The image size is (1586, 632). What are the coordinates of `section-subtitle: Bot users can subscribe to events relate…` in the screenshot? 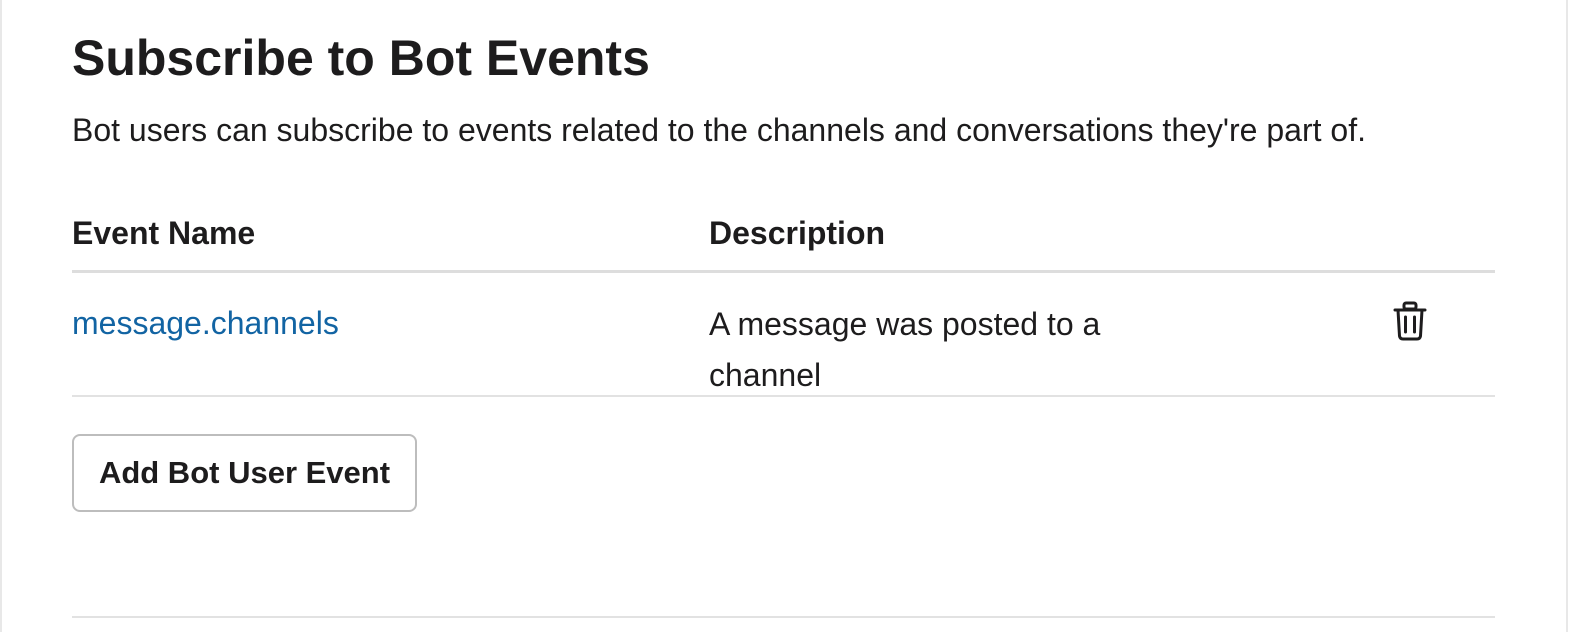 It's located at (719, 130).